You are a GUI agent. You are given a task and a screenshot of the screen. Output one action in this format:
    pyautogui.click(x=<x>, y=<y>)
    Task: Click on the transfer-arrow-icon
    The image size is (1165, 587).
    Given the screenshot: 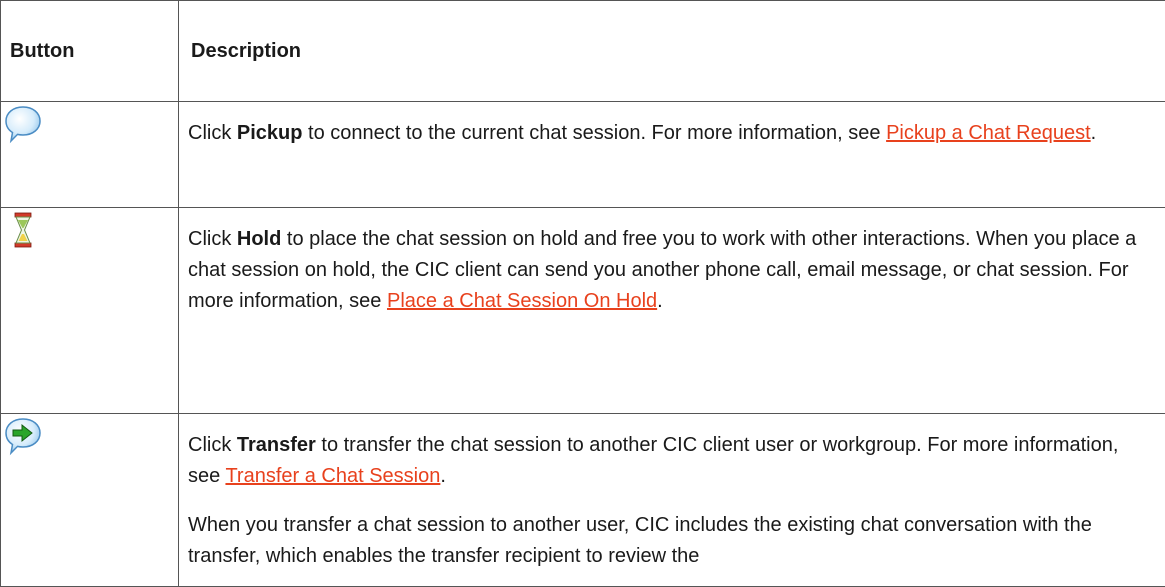 What is the action you would take?
    pyautogui.click(x=23, y=436)
    